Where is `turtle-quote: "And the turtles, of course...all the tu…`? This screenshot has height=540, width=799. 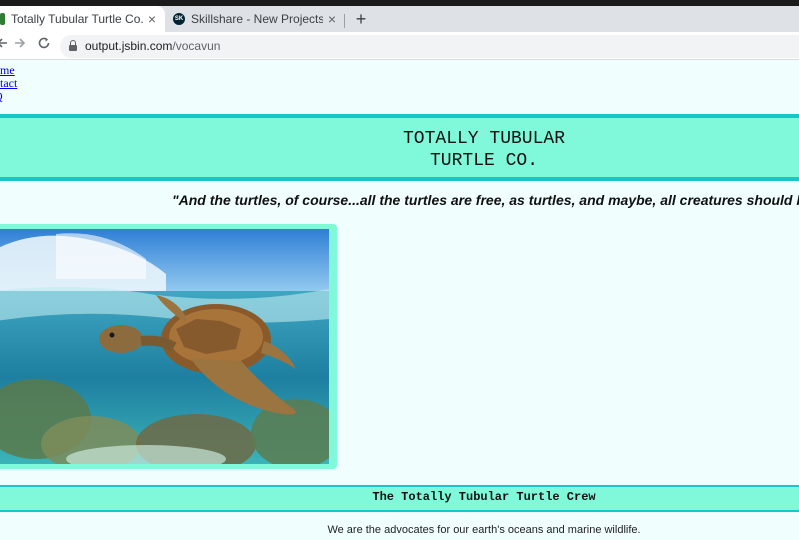
turtle-quote: "And the turtles, of course...all the tu… is located at coordinates (485, 200).